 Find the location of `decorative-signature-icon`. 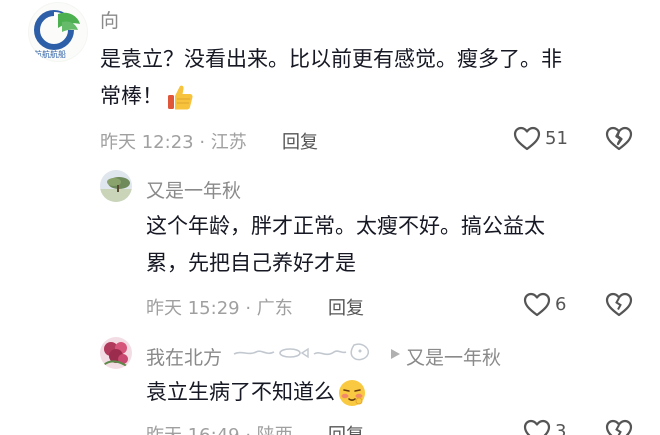

decorative-signature-icon is located at coordinates (301, 352).